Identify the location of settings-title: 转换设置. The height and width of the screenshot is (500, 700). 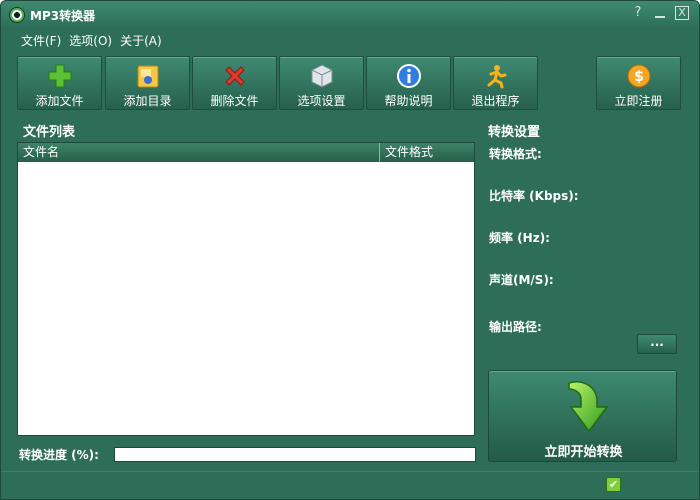
(514, 132).